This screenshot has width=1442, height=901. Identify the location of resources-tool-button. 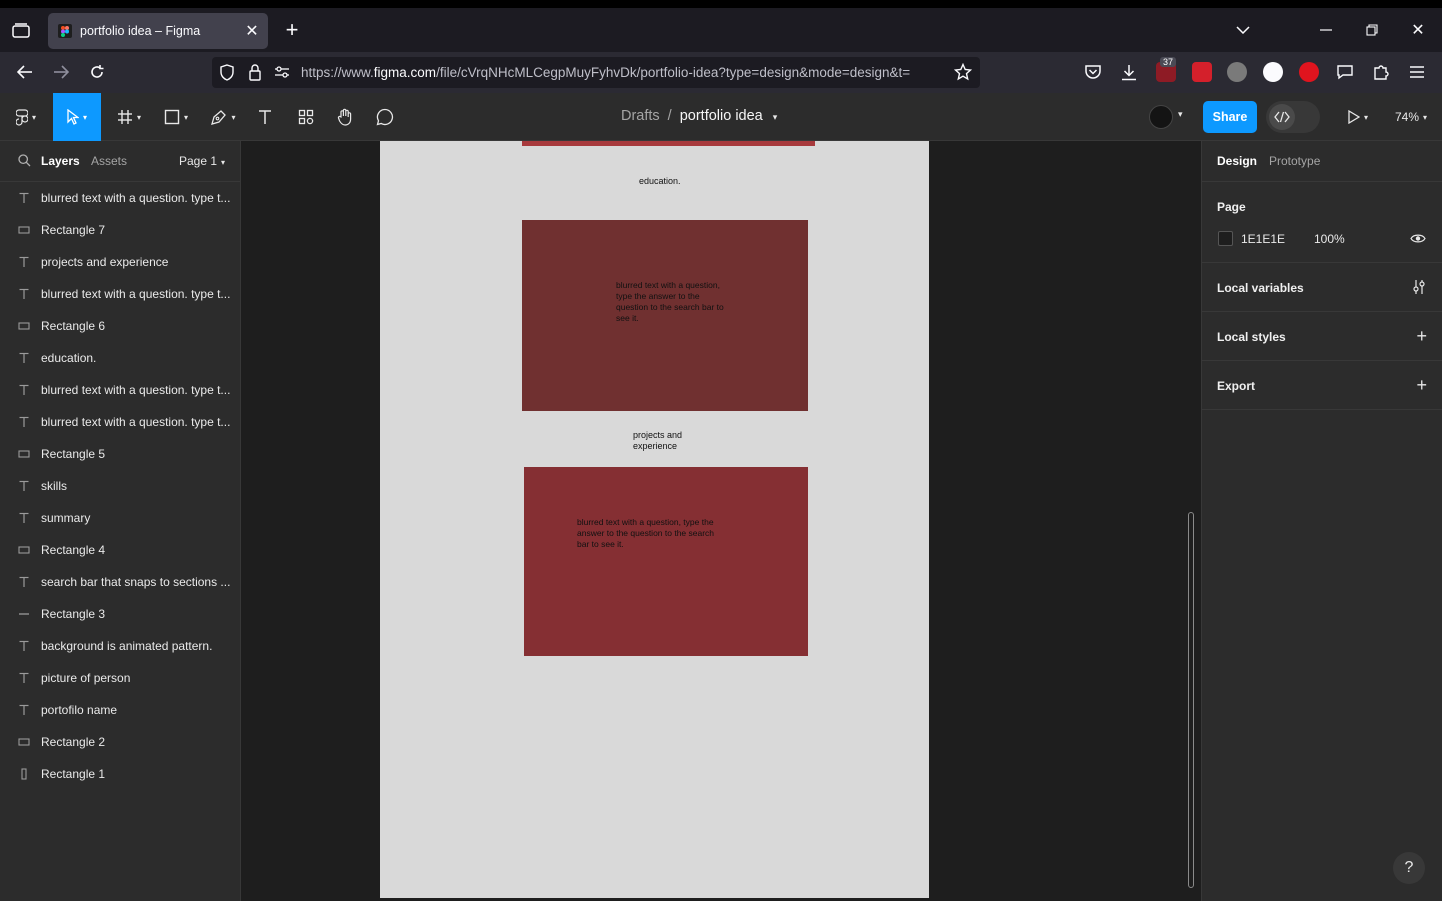
(306, 117).